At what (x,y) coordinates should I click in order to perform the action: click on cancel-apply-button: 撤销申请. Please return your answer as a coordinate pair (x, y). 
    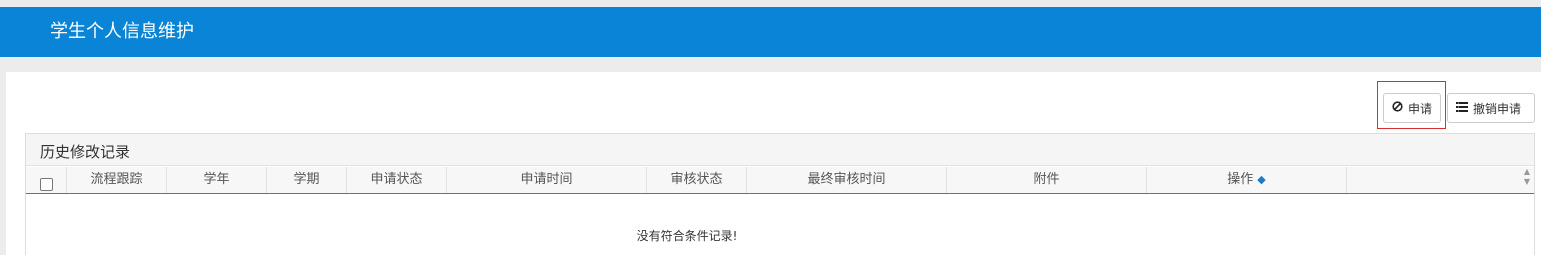
    Looking at the image, I should click on (1491, 108).